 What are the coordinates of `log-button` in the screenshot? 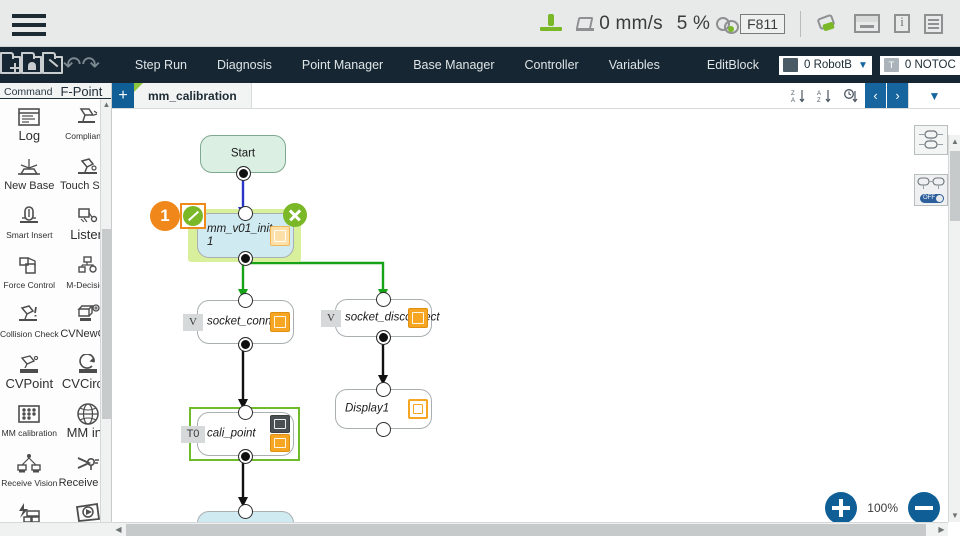 It's located at (933, 23).